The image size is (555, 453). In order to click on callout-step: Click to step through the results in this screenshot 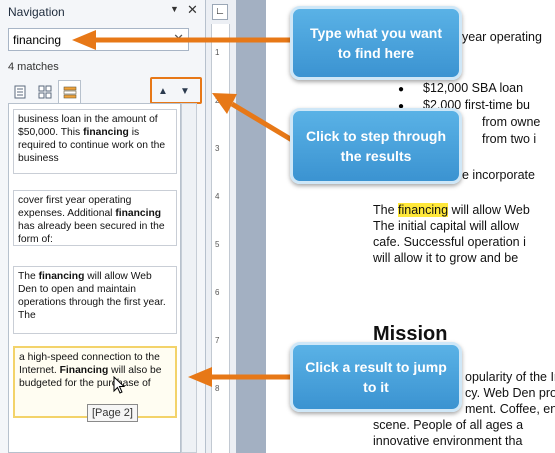, I will do `click(376, 146)`.